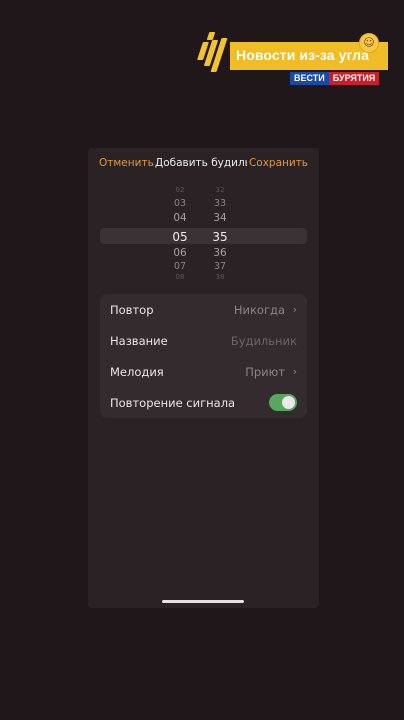  I want to click on minute-option: 34, so click(220, 218).